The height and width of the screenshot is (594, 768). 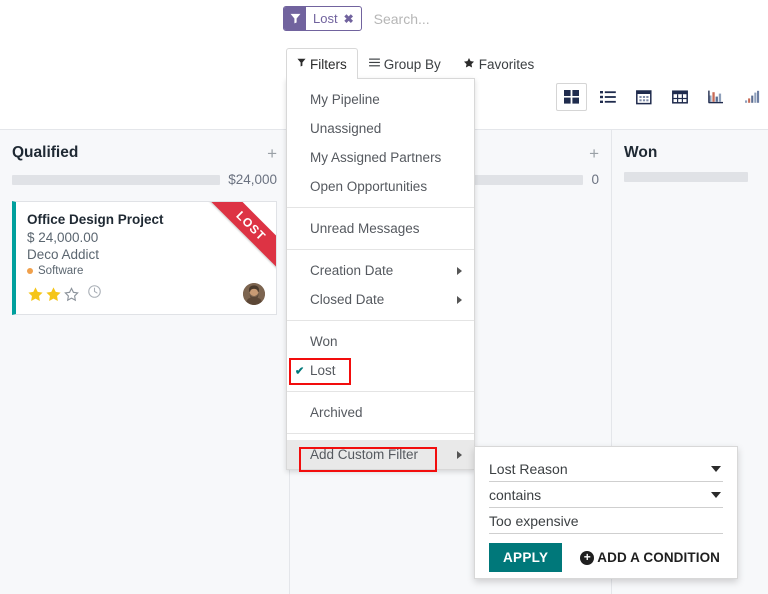 What do you see at coordinates (690, 147) in the screenshot?
I see `kanban-column-header: Won` at bounding box center [690, 147].